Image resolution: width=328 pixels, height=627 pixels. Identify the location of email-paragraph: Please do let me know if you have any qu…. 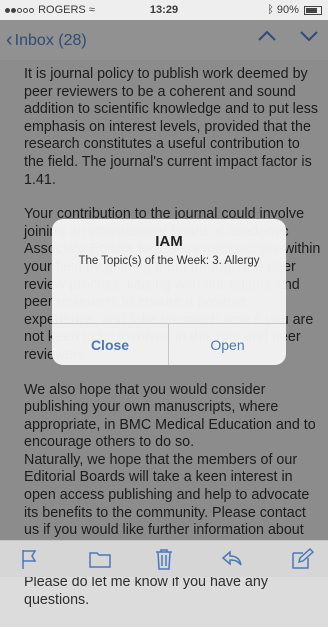
(146, 591).